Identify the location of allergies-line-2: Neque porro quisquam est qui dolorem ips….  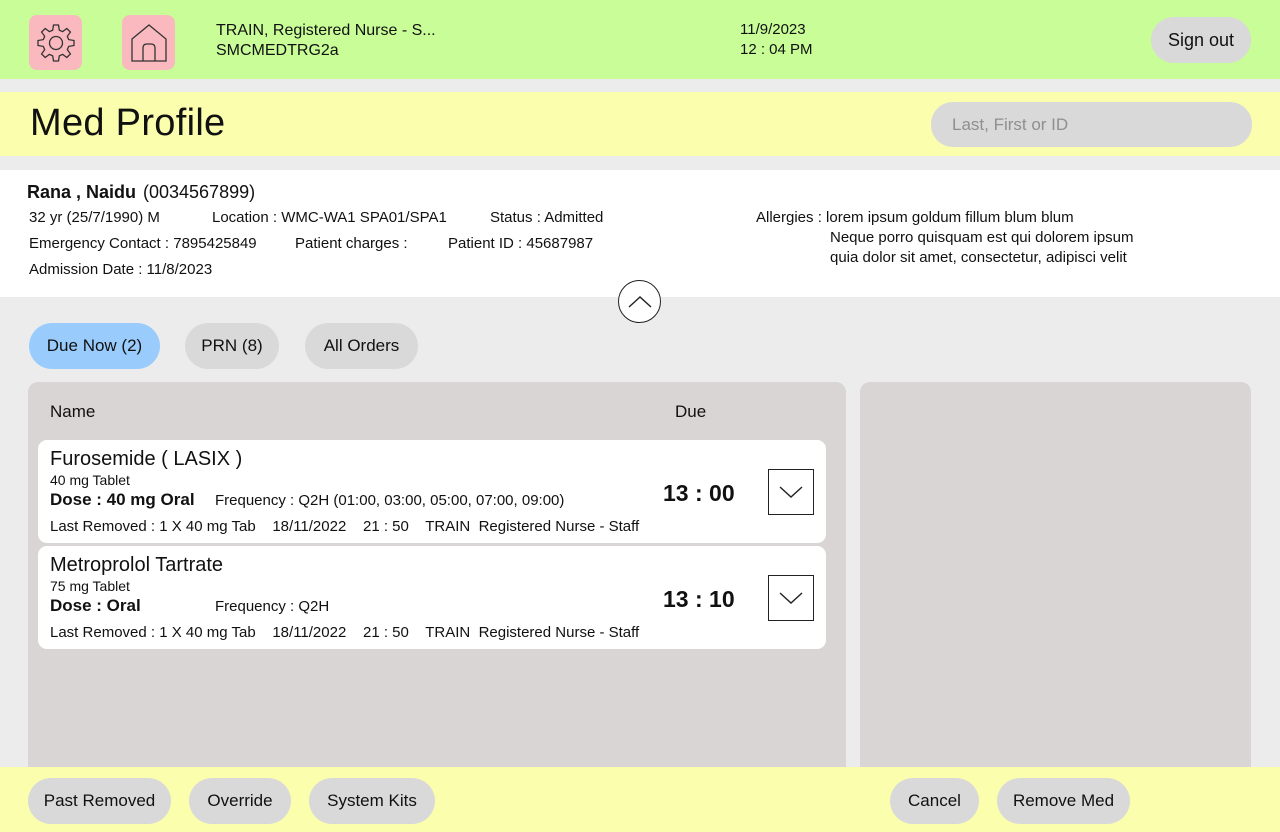
(982, 237).